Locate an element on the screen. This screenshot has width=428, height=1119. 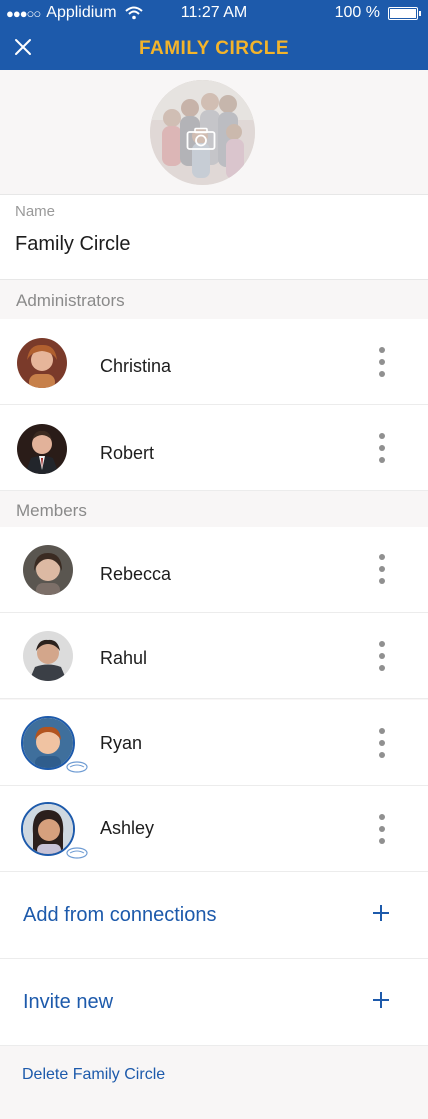
group-name-field: Name Family Circle is located at coordinates (214, 237).